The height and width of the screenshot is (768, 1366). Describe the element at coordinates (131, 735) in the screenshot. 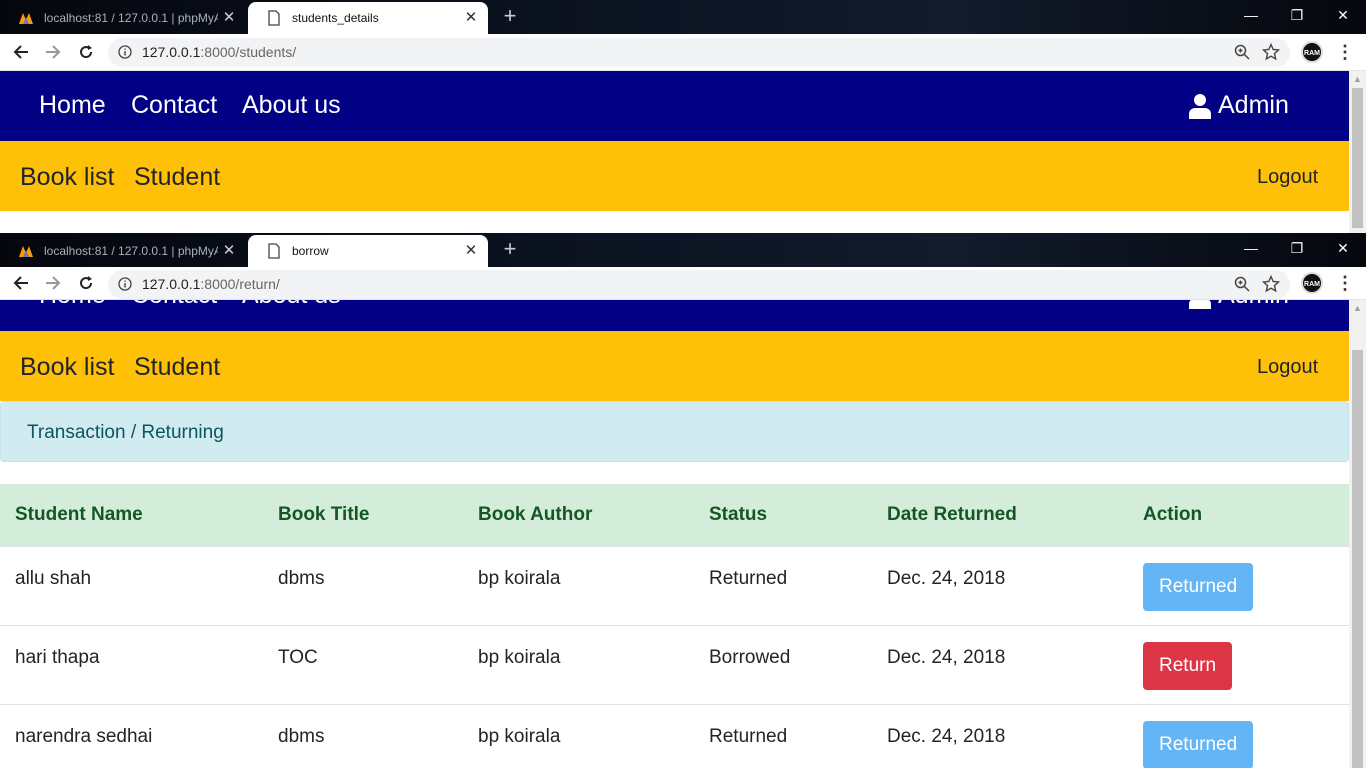

I see `cell-student-name: narendra sedhai` at that location.